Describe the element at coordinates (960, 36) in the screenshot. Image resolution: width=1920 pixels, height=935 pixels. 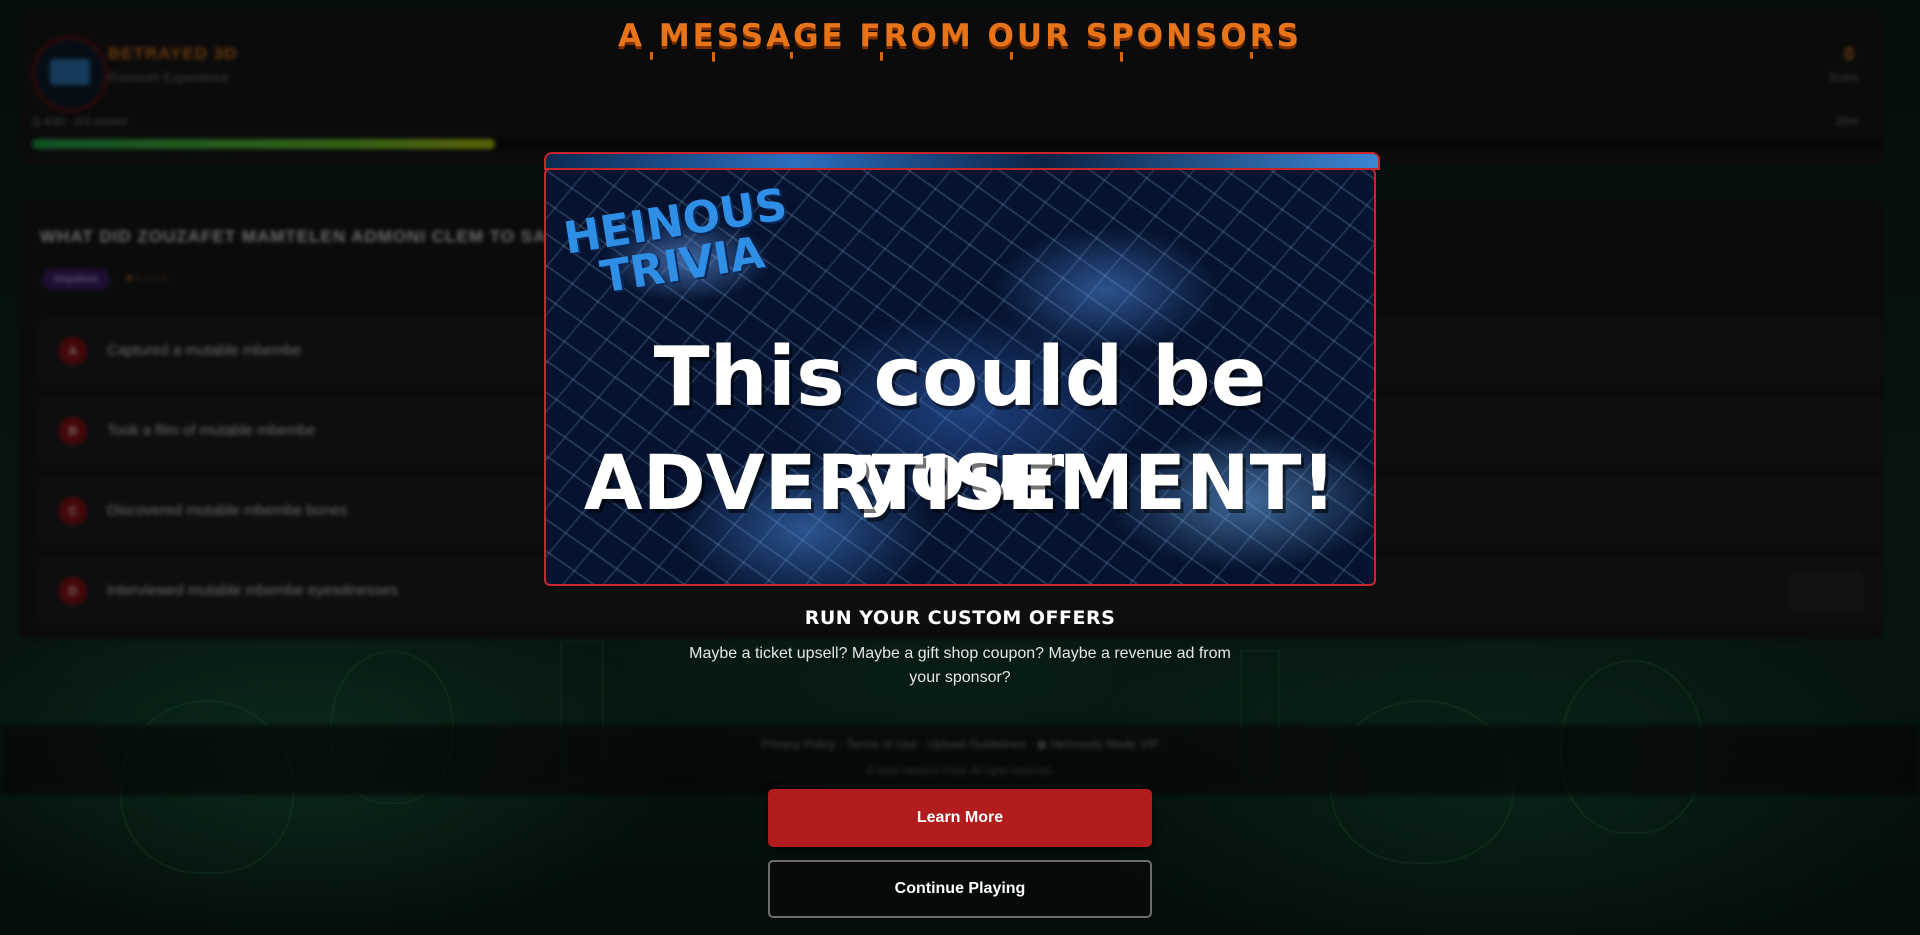
I see `modal-title: A MESSAGE FROM OUR SPONSORS` at that location.